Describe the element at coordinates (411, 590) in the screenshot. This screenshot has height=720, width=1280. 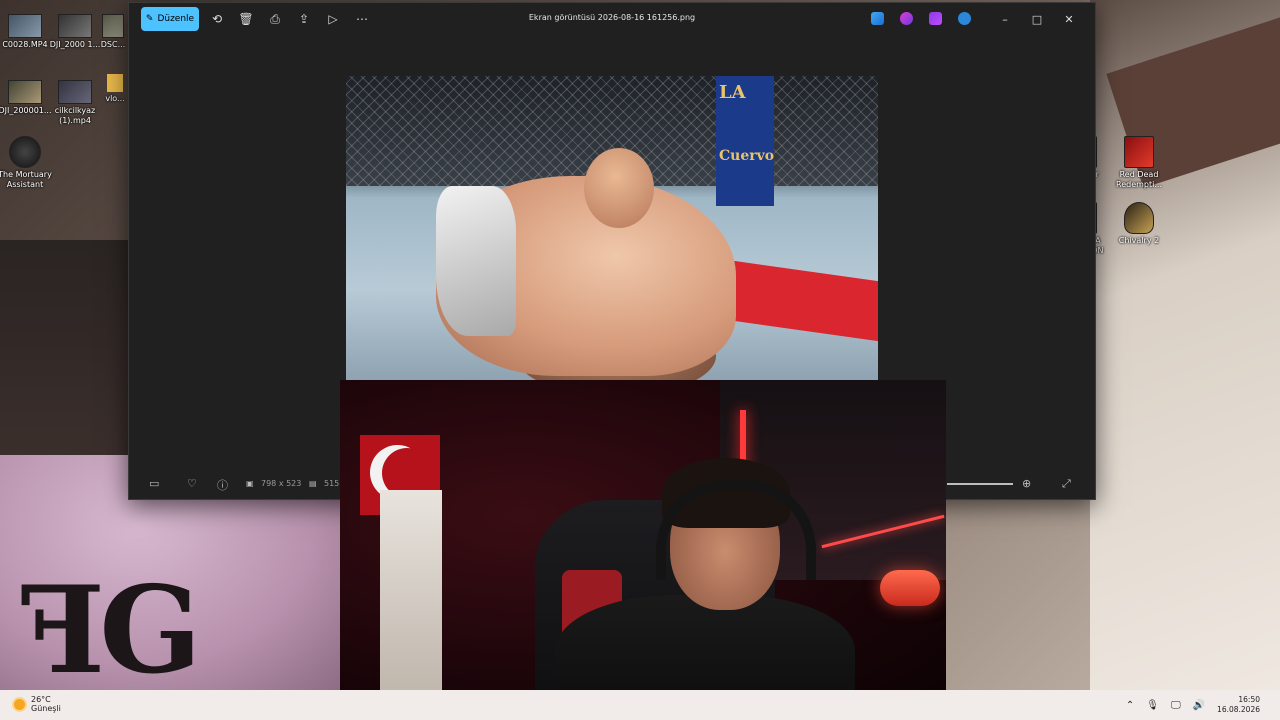
I see `webcam-poster` at that location.